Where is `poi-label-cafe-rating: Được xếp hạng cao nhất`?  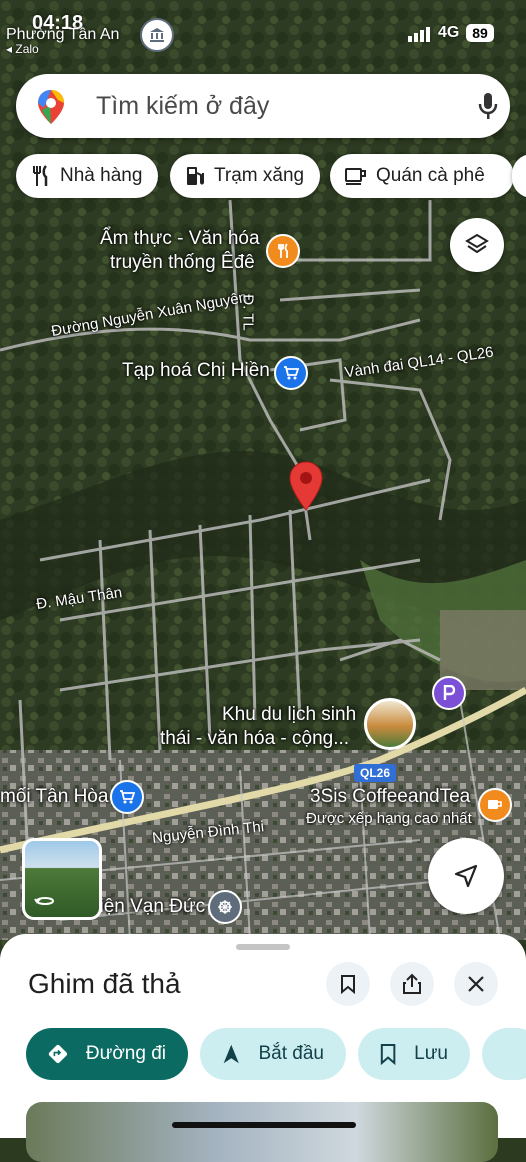
poi-label-cafe-rating: Được xếp hạng cao nhất is located at coordinates (389, 818).